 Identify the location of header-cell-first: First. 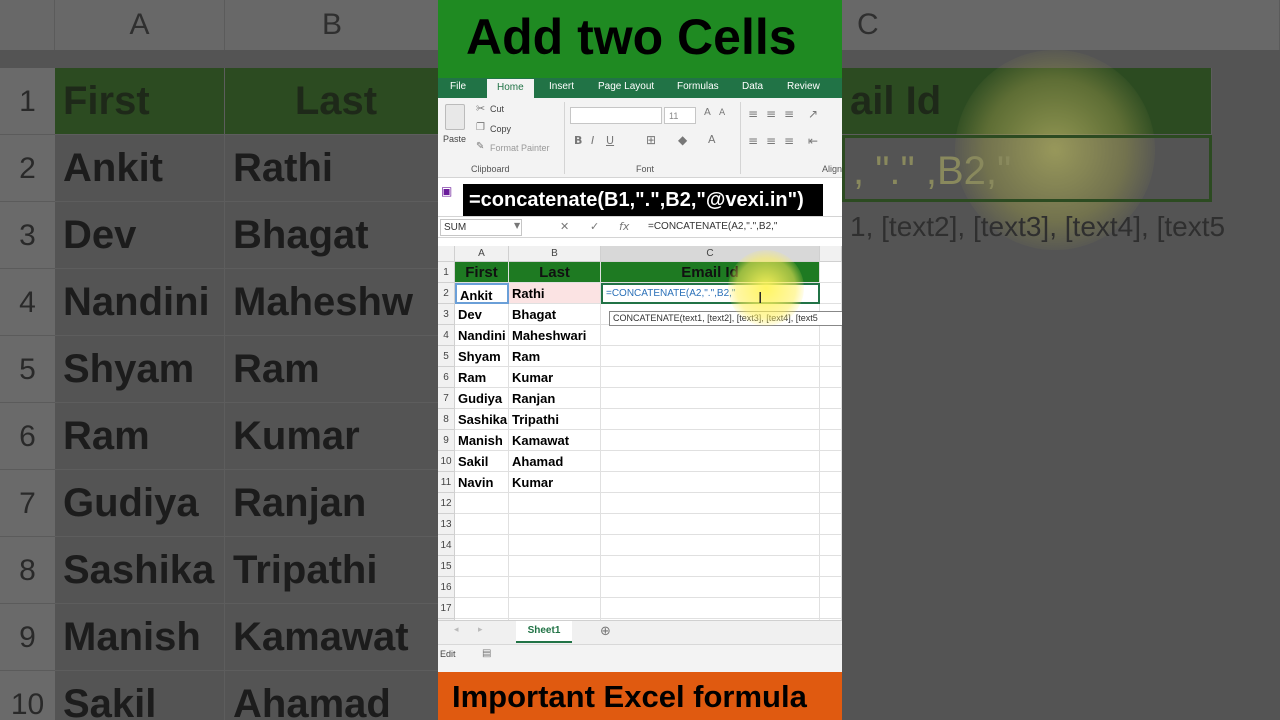
(482, 272).